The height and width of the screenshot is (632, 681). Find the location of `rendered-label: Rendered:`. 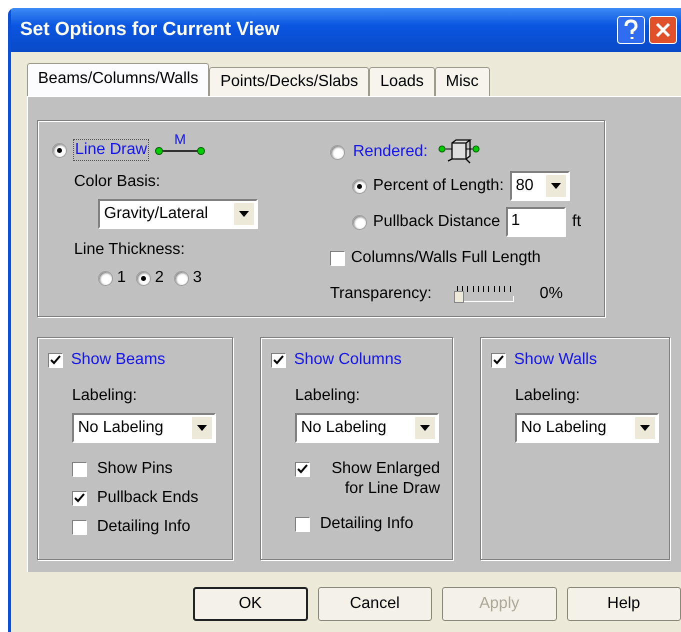

rendered-label: Rendered: is located at coordinates (390, 152).